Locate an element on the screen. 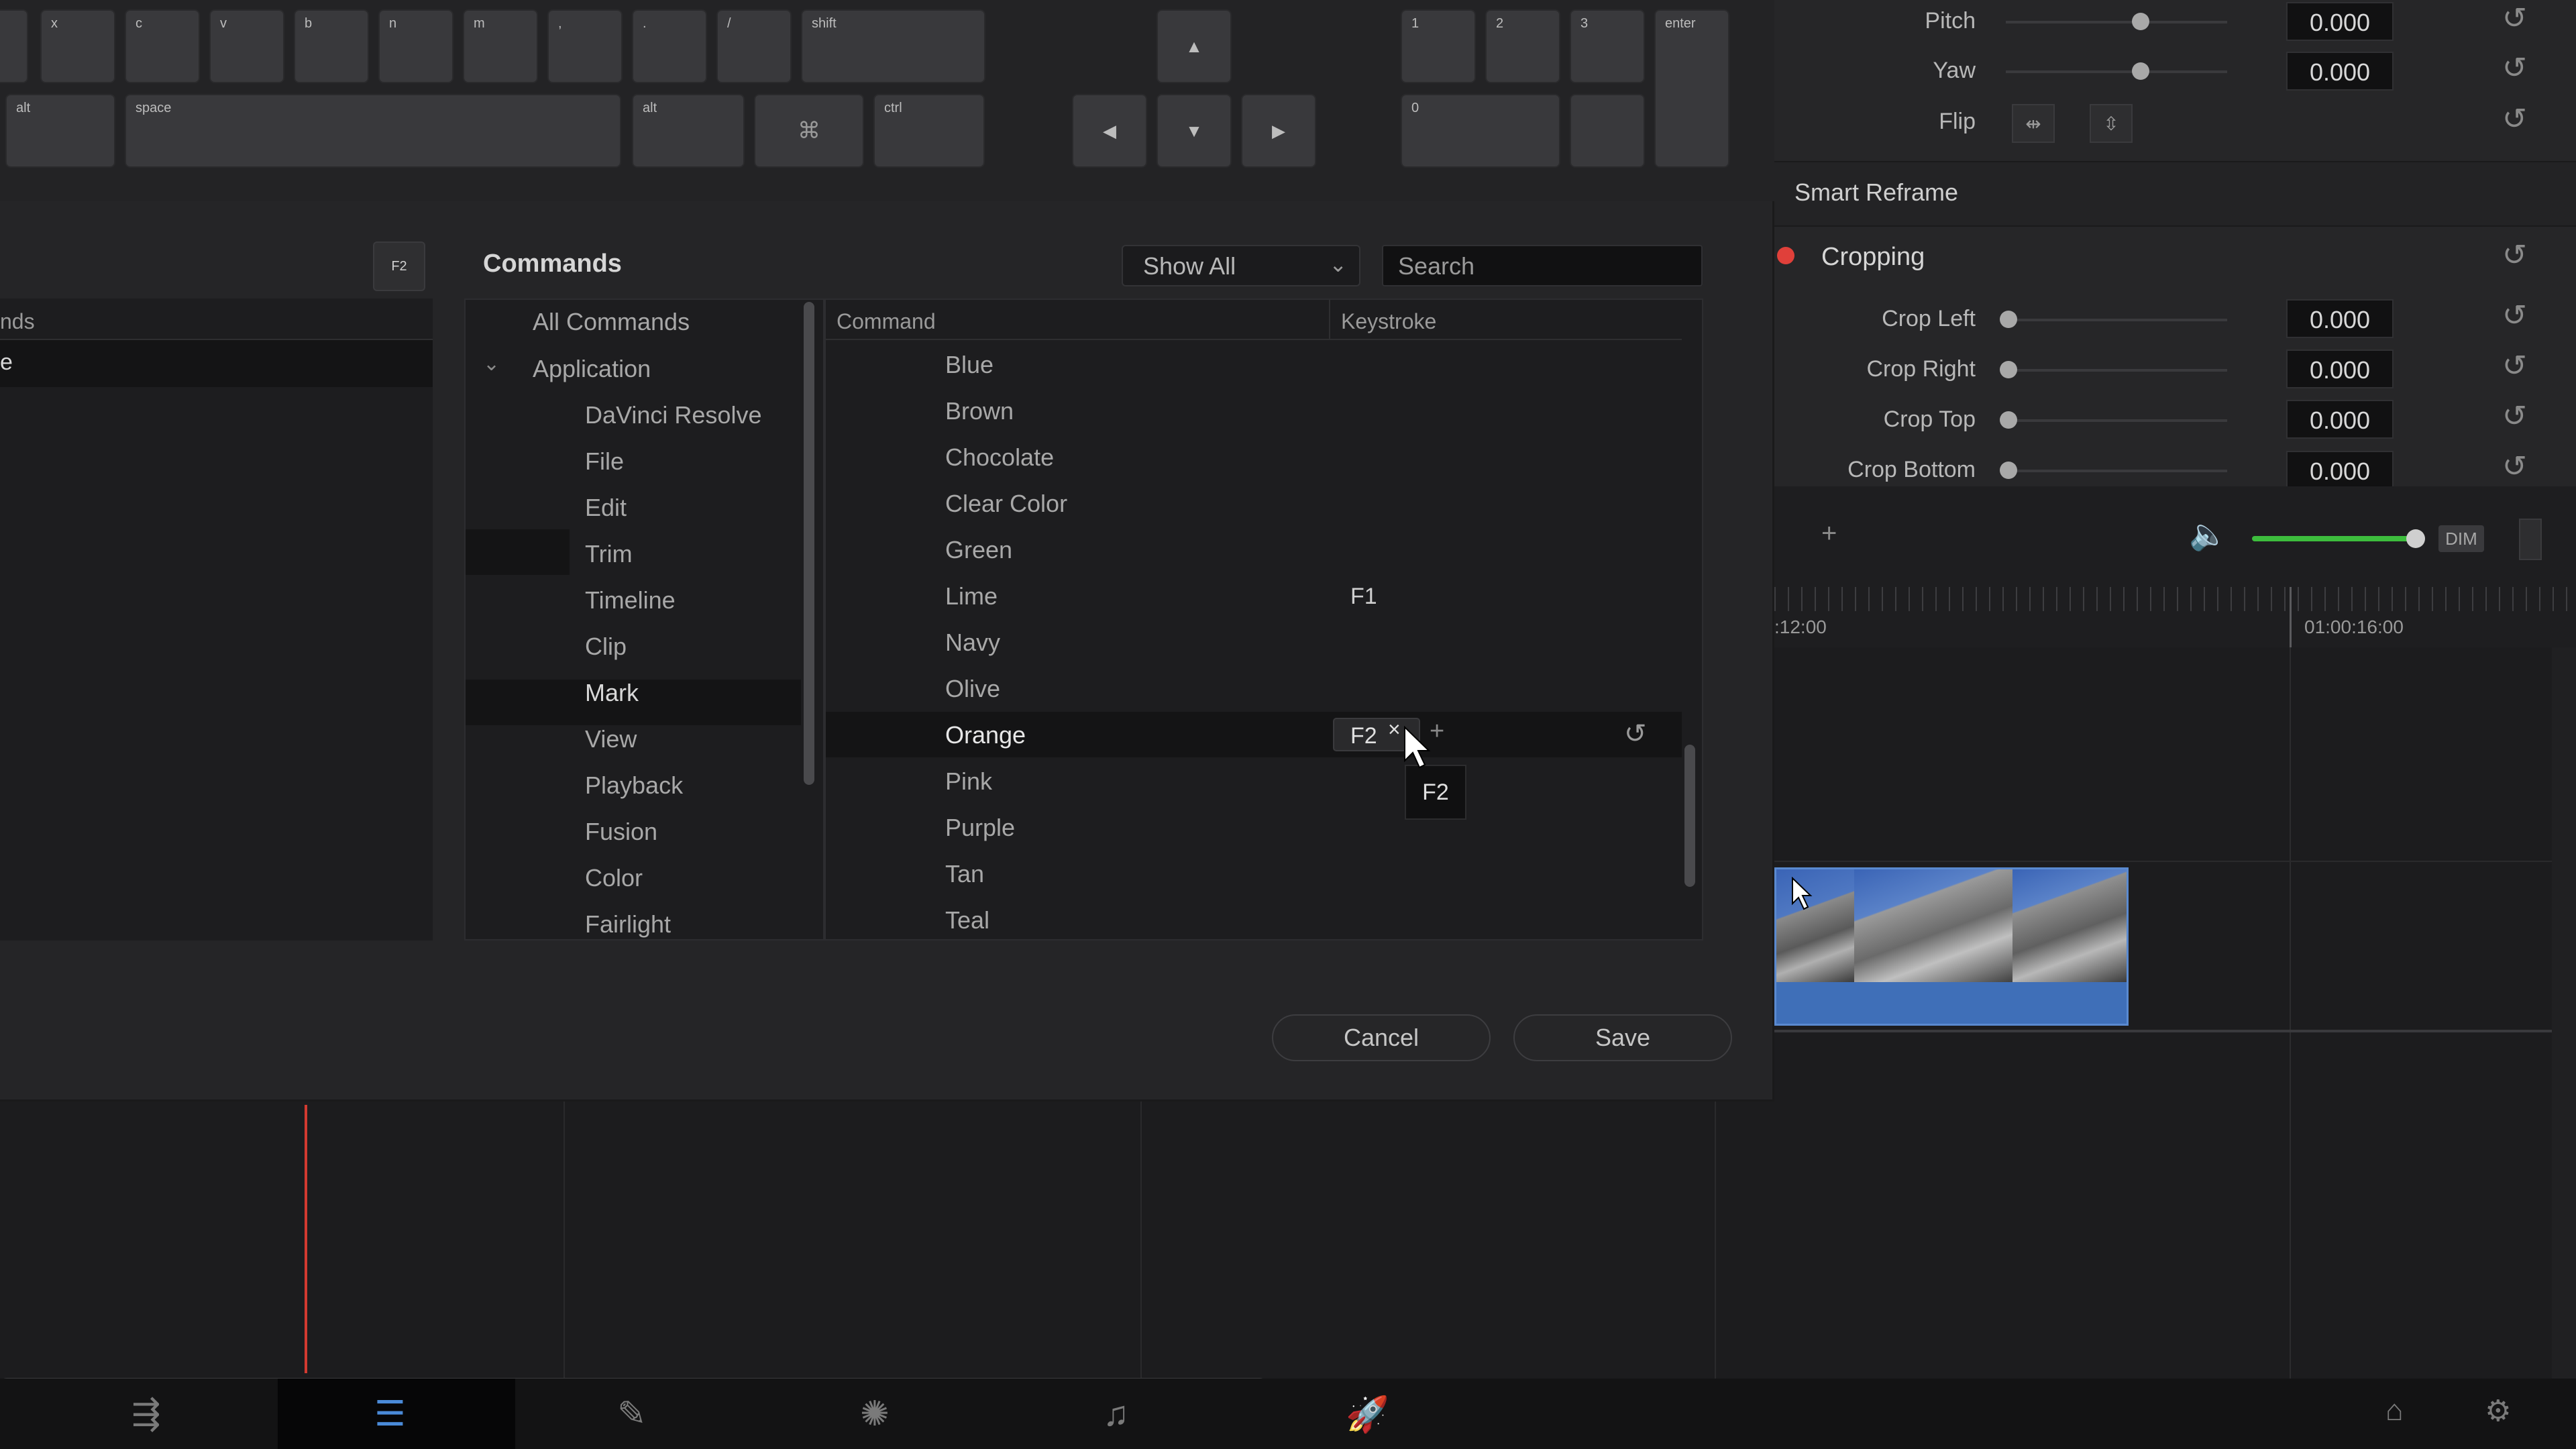  category-davinci-resolve: DaVinci Resolve is located at coordinates (673, 415).